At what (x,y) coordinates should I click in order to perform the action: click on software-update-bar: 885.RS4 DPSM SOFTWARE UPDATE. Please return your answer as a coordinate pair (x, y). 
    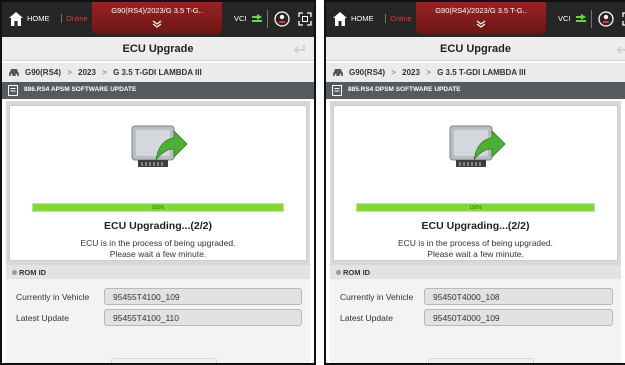
    Looking at the image, I should click on (475, 90).